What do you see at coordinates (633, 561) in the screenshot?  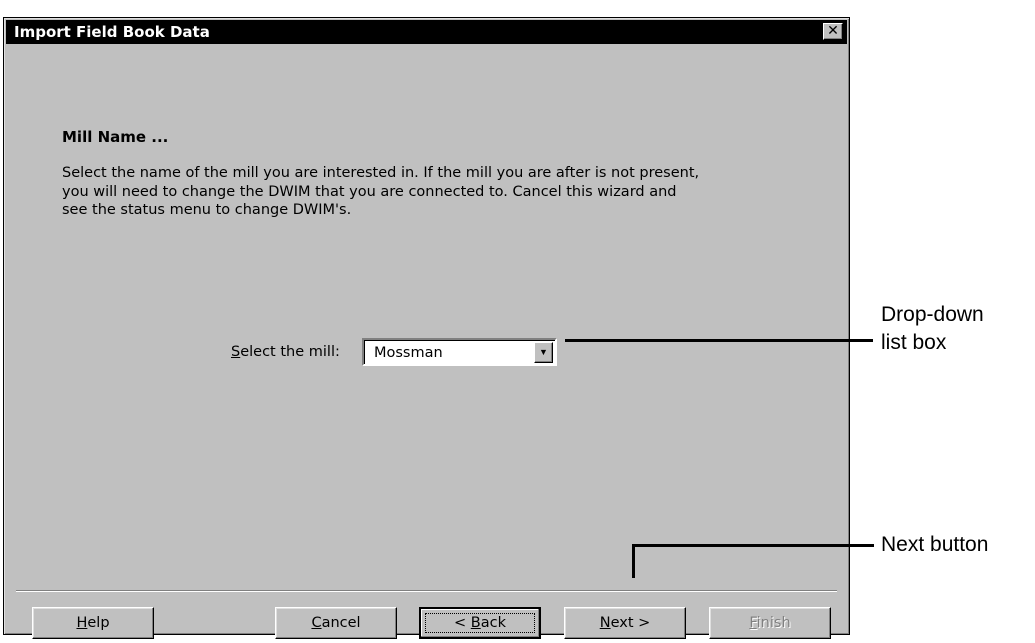 I see `next-callout-vertical-line` at bounding box center [633, 561].